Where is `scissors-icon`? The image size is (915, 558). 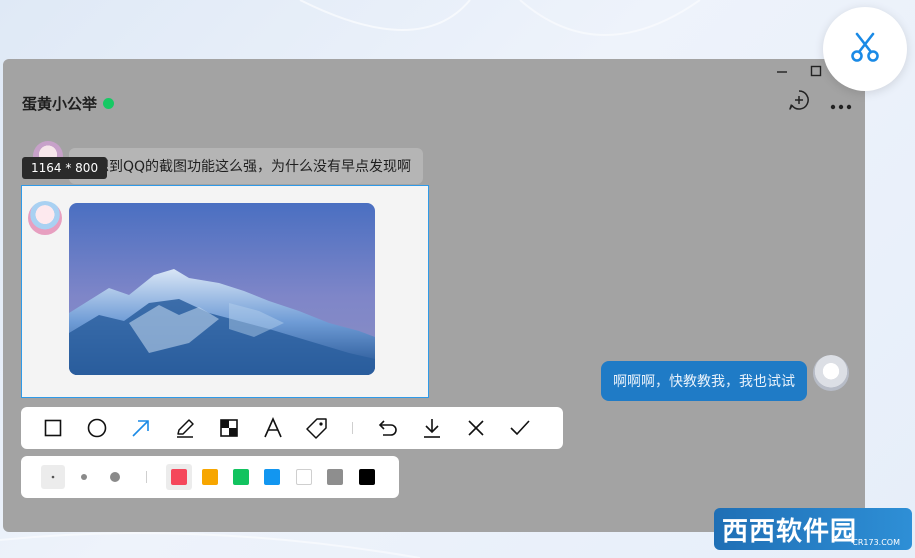
scissors-icon is located at coordinates (865, 49).